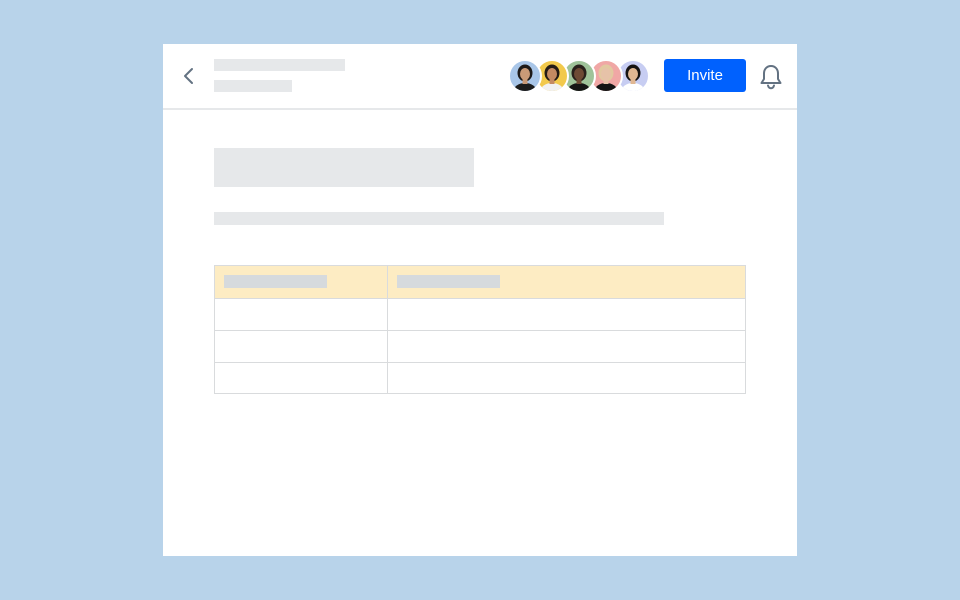  Describe the element at coordinates (253, 86) in the screenshot. I see `document-subtitle-placeholder` at that location.